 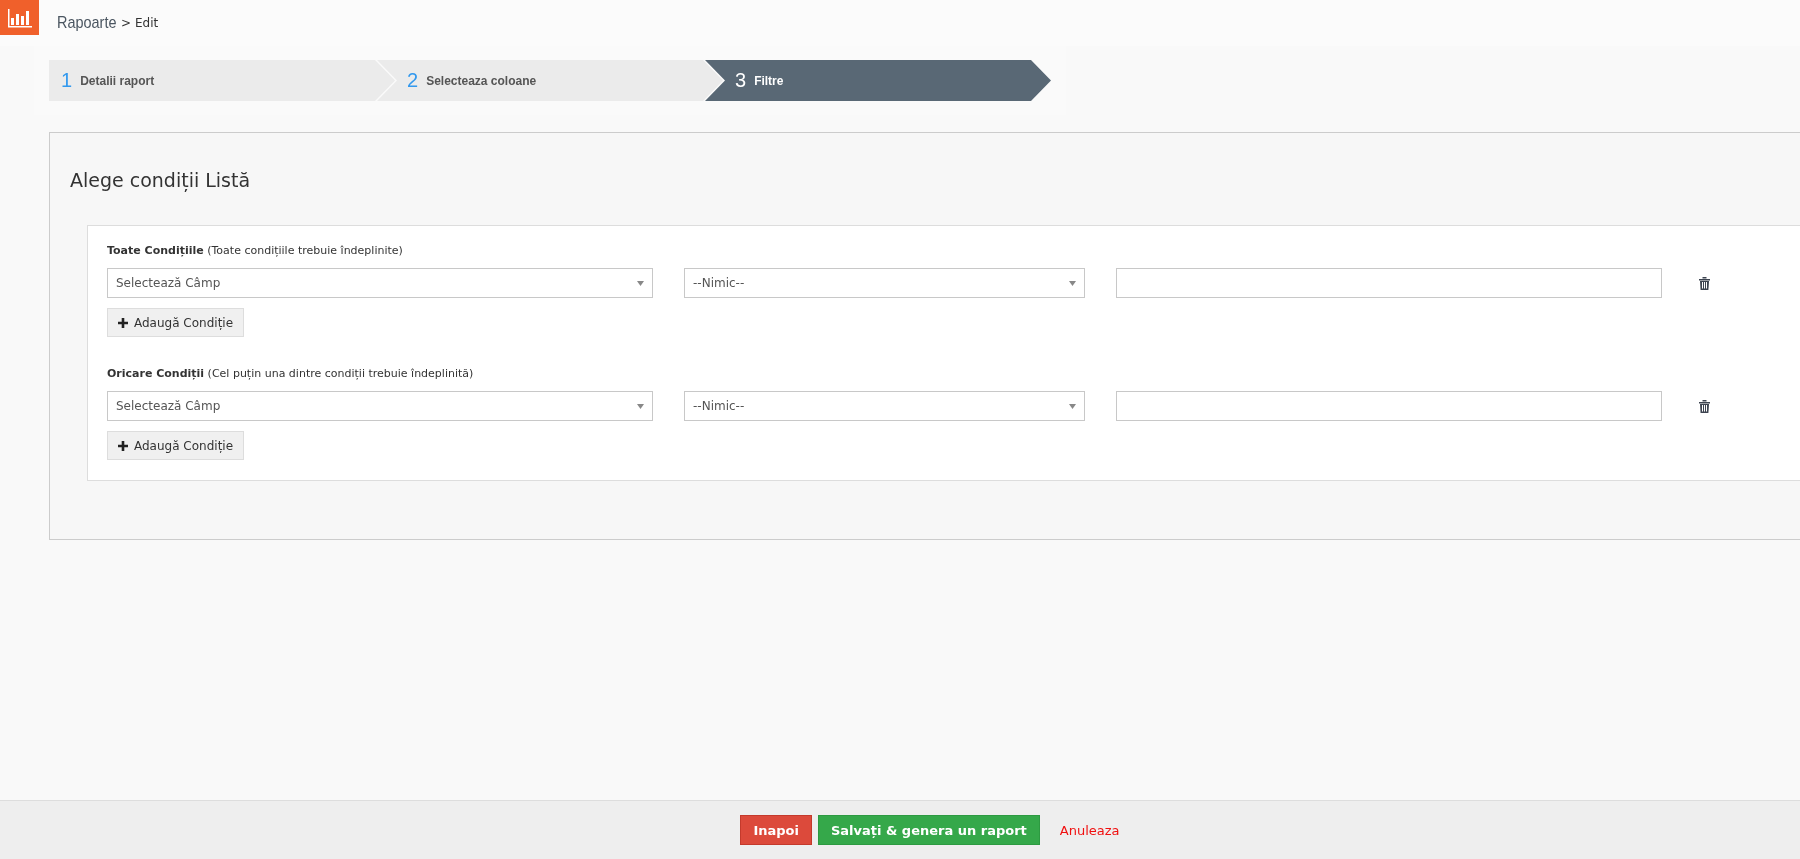 I want to click on group-title: Toate Condițiile (Toate condițiile trebuie îndeplinite), so click(x=255, y=250).